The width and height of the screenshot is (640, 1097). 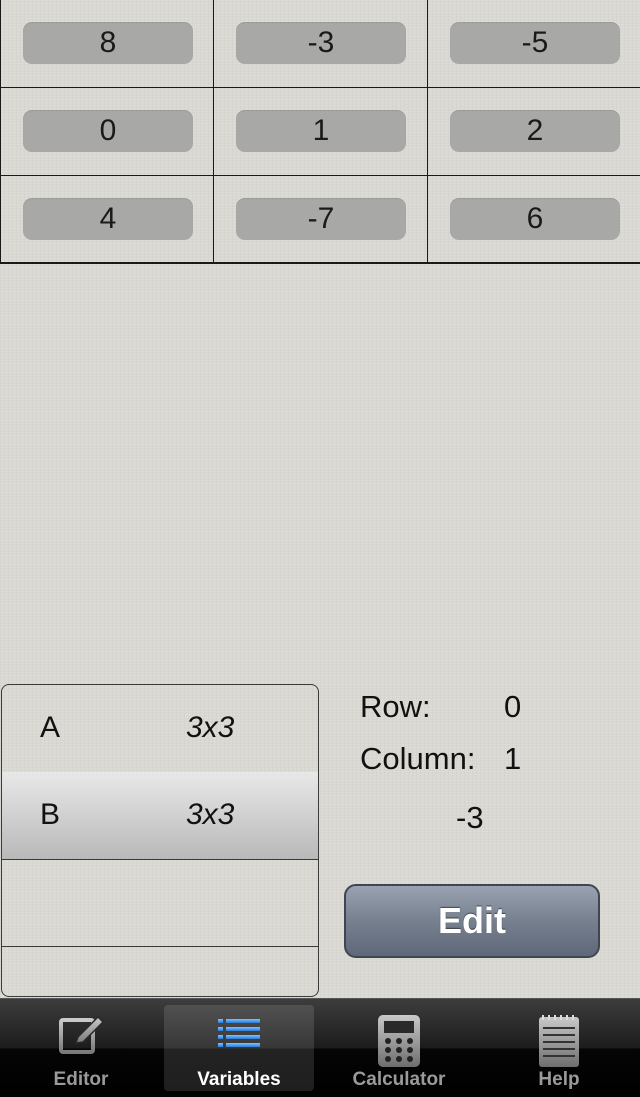 I want to click on matrix-cell: 6, so click(x=534, y=220).